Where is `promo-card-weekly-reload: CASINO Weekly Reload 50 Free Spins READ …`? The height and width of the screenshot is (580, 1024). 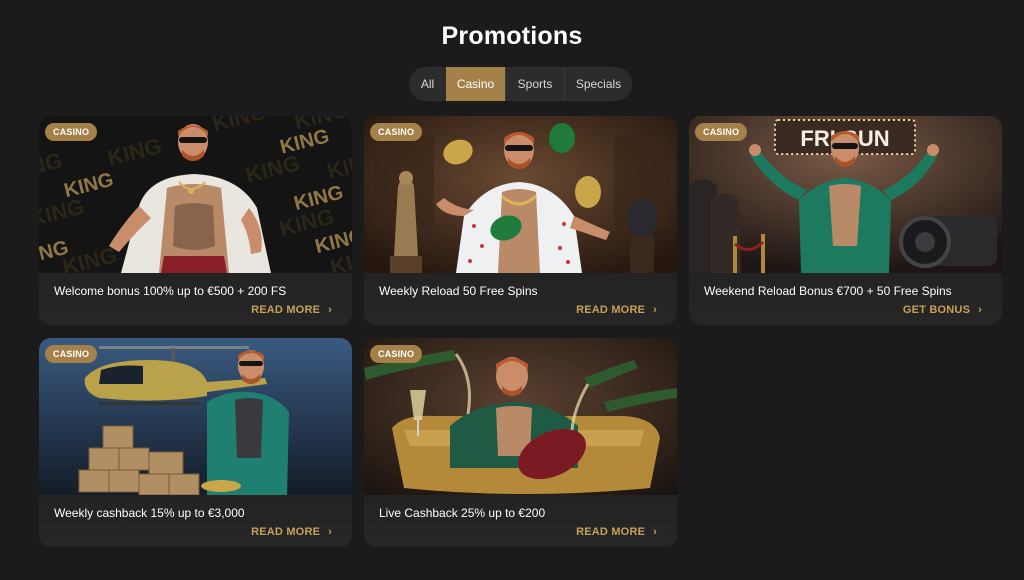 promo-card-weekly-reload: CASINO Weekly Reload 50 Free Spins READ … is located at coordinates (520, 220).